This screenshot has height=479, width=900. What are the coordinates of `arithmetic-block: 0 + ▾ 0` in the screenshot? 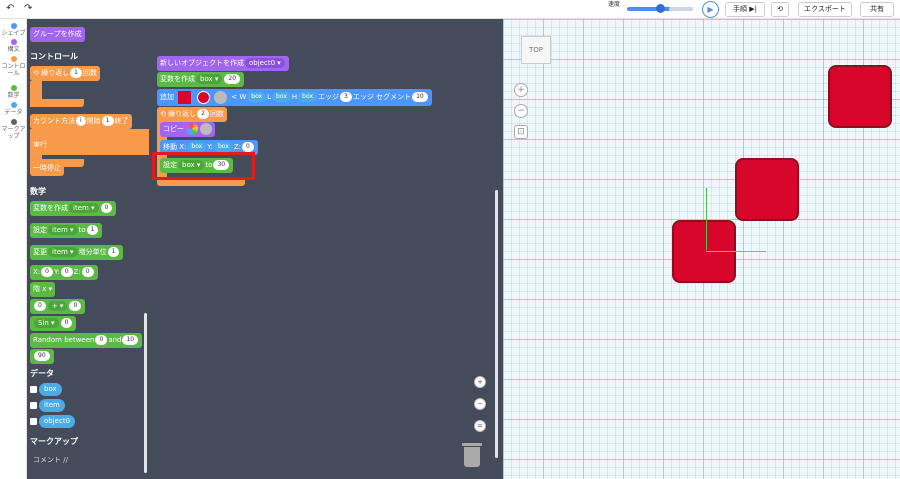 It's located at (58, 306).